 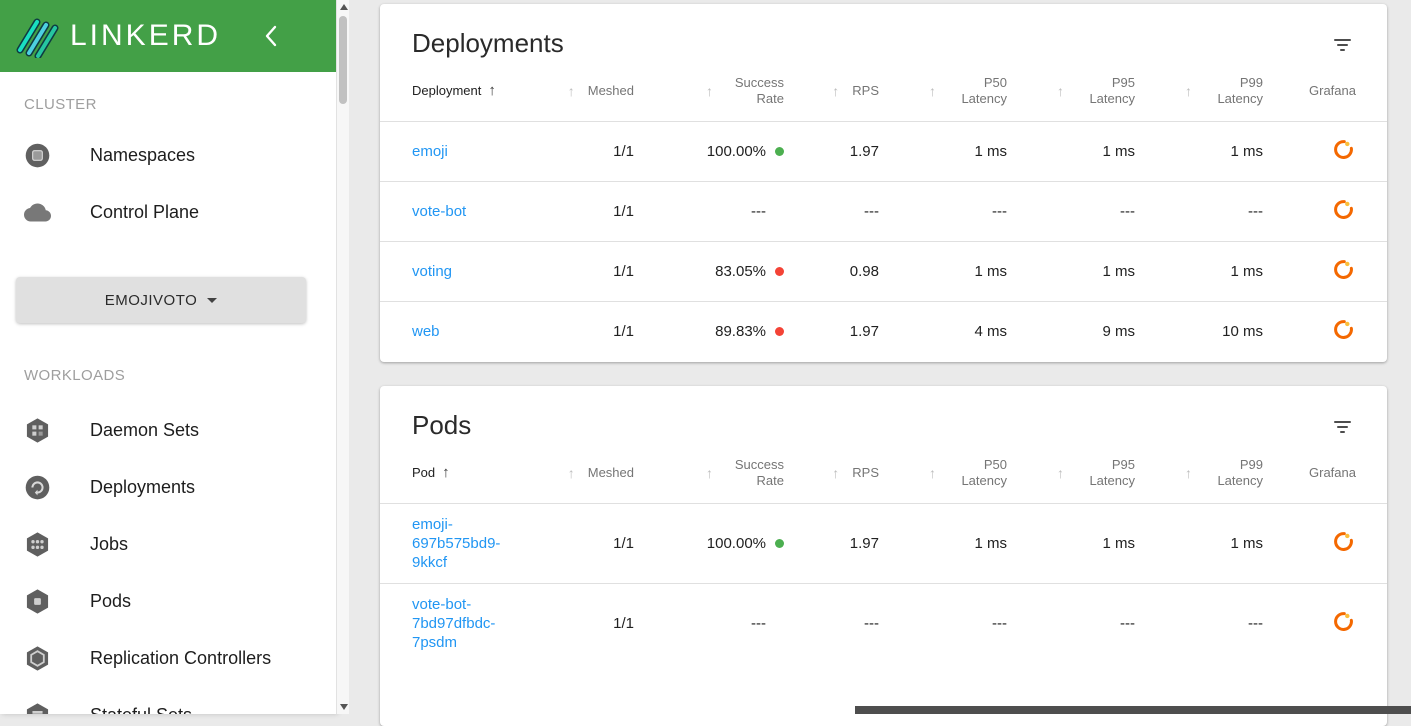 What do you see at coordinates (1087, 151) in the screenshot?
I see `p95-cell: 1 ms` at bounding box center [1087, 151].